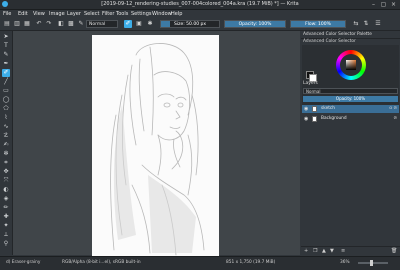  I want to click on preserve-alpha-icon: ▣, so click(139, 24).